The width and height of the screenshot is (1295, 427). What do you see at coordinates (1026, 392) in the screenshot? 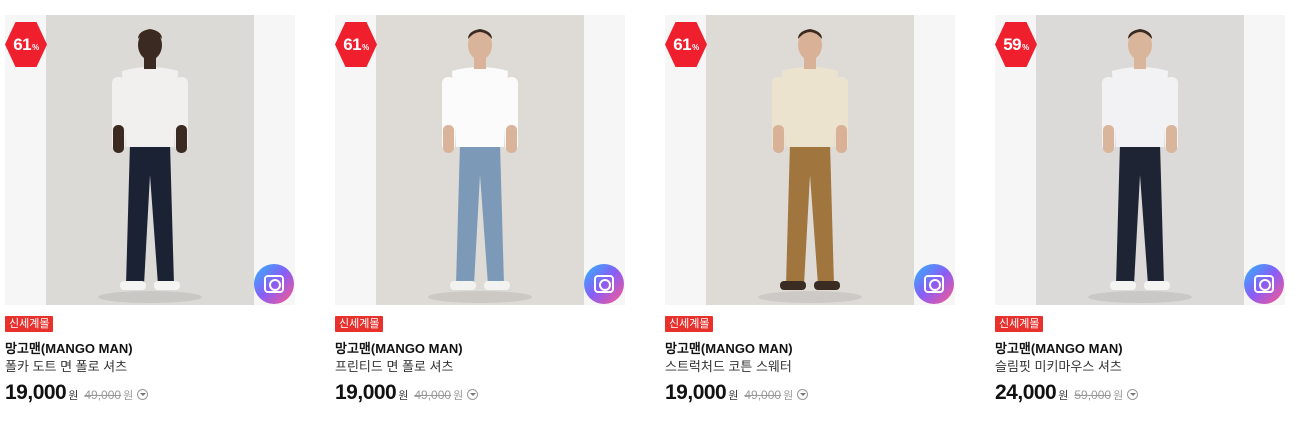
I see `sale-price: 24,000` at bounding box center [1026, 392].